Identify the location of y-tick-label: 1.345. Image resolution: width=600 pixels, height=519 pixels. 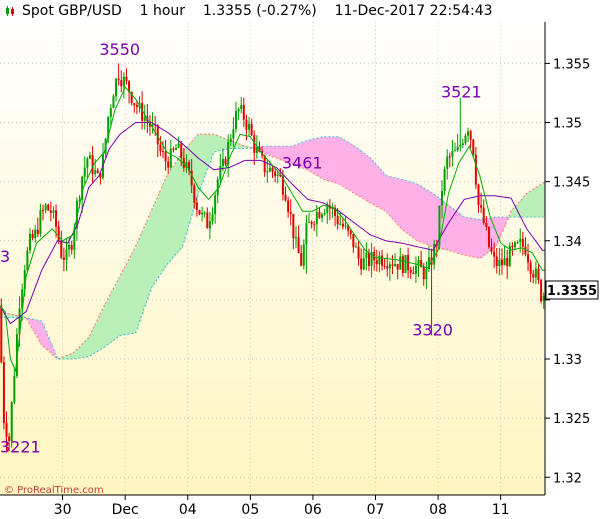
(571, 183).